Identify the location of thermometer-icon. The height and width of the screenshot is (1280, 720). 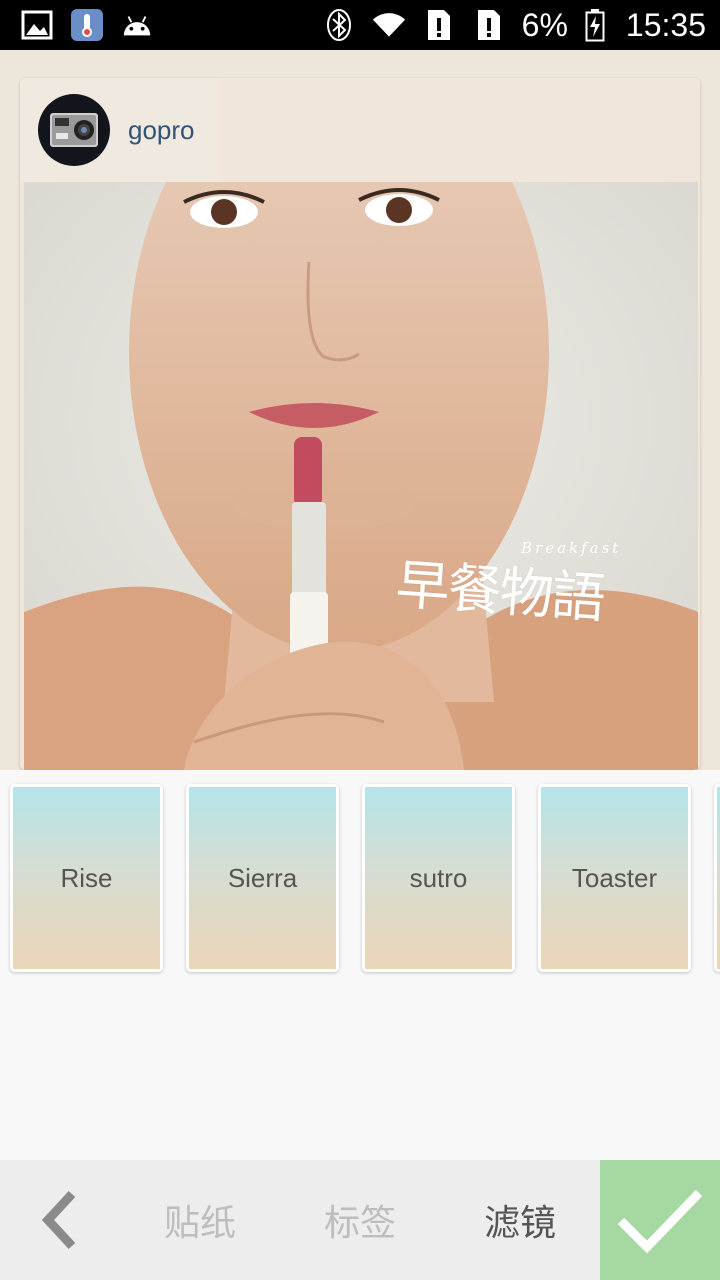
(87, 25).